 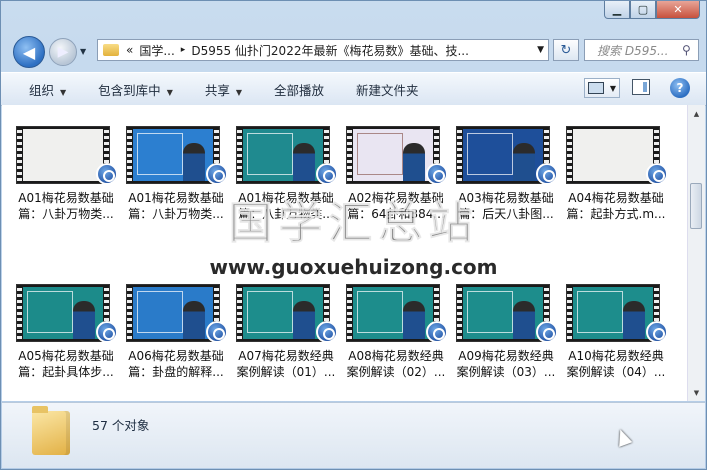 I want to click on details-pane: 57 个对象, so click(x=353, y=435).